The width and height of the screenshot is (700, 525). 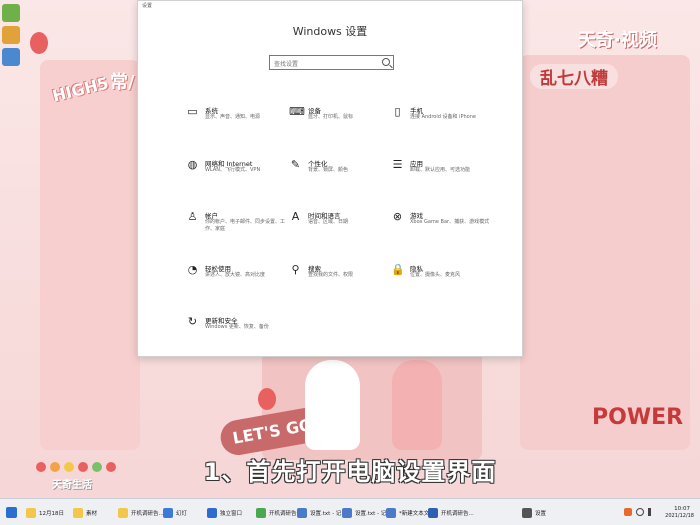 What do you see at coordinates (443, 117) in the screenshot?
I see `tile-description: 连接 Android 设备和 iPhone` at bounding box center [443, 117].